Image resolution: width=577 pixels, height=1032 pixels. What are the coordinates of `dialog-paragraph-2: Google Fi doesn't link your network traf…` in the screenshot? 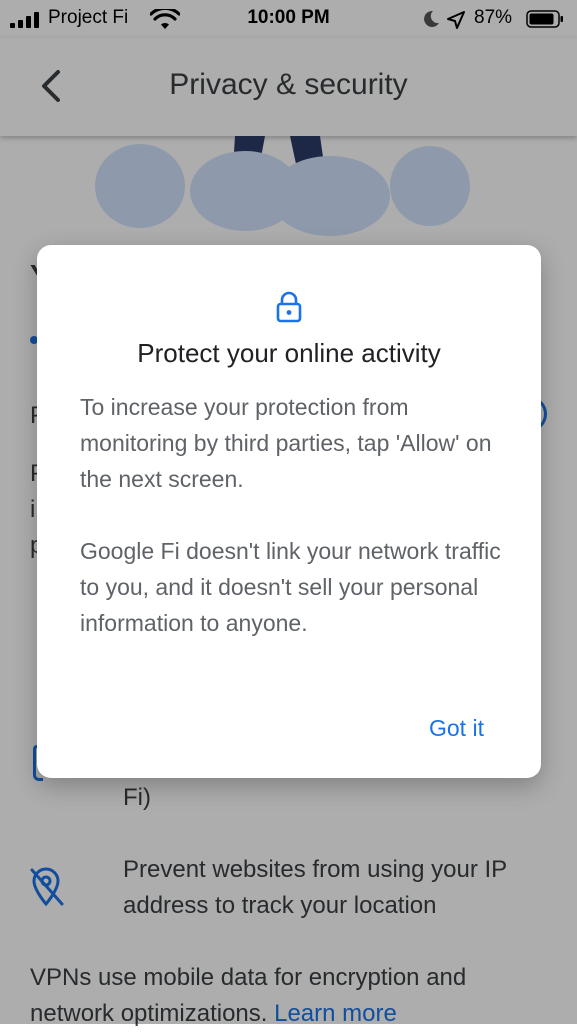 It's located at (290, 587).